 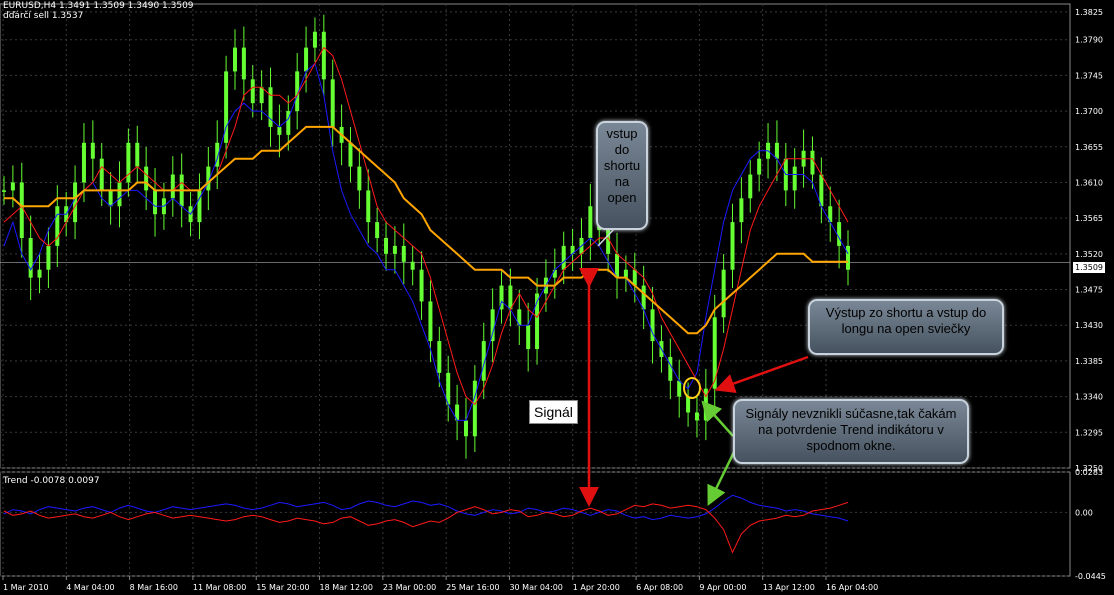 What do you see at coordinates (761, 374) in the screenshot?
I see `exit-arrow` at bounding box center [761, 374].